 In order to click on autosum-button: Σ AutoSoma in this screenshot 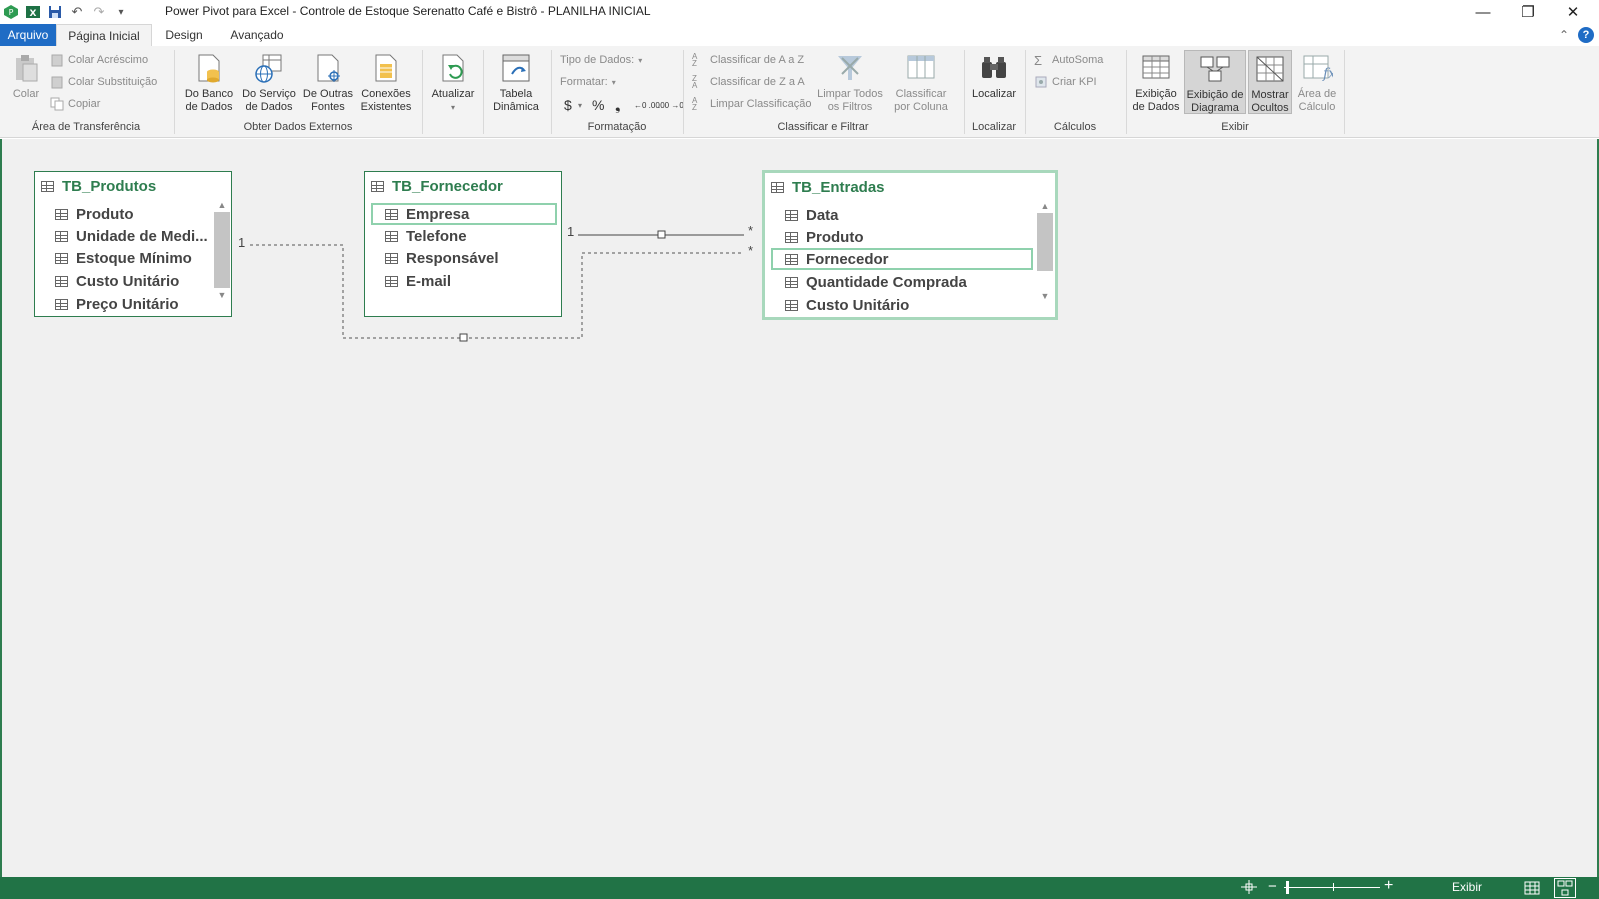, I will do `click(1068, 60)`.